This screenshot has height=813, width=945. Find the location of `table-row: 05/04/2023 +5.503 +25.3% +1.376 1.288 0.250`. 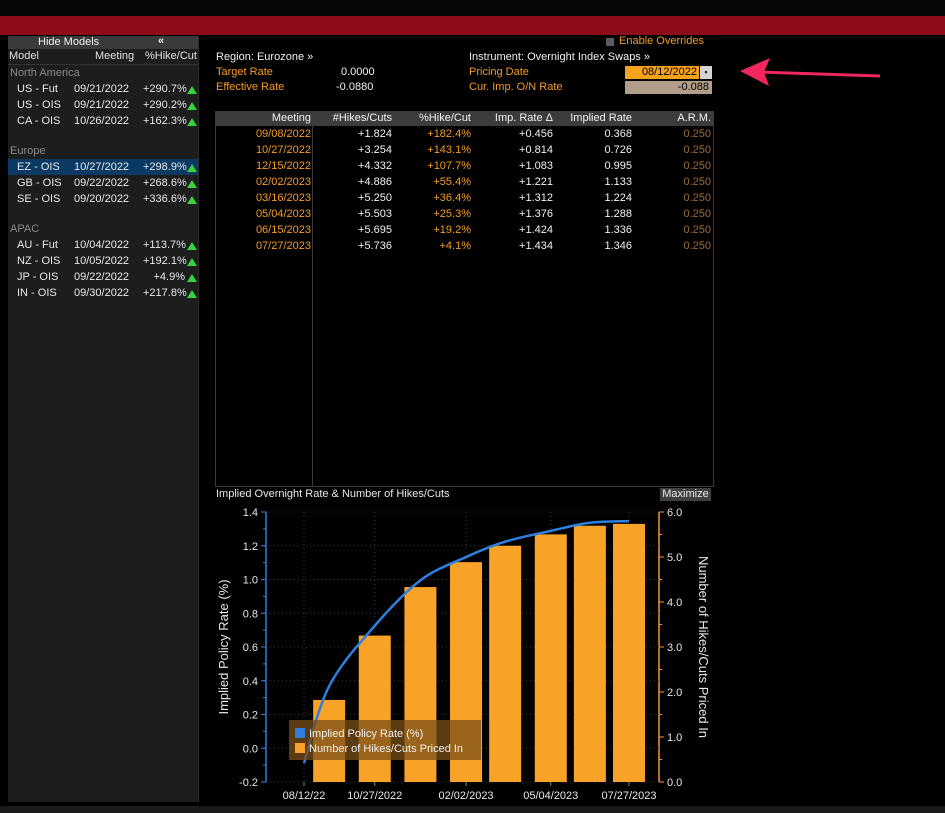

table-row: 05/04/2023 +5.503 +25.3% +1.376 1.288 0.250 is located at coordinates (464, 214).